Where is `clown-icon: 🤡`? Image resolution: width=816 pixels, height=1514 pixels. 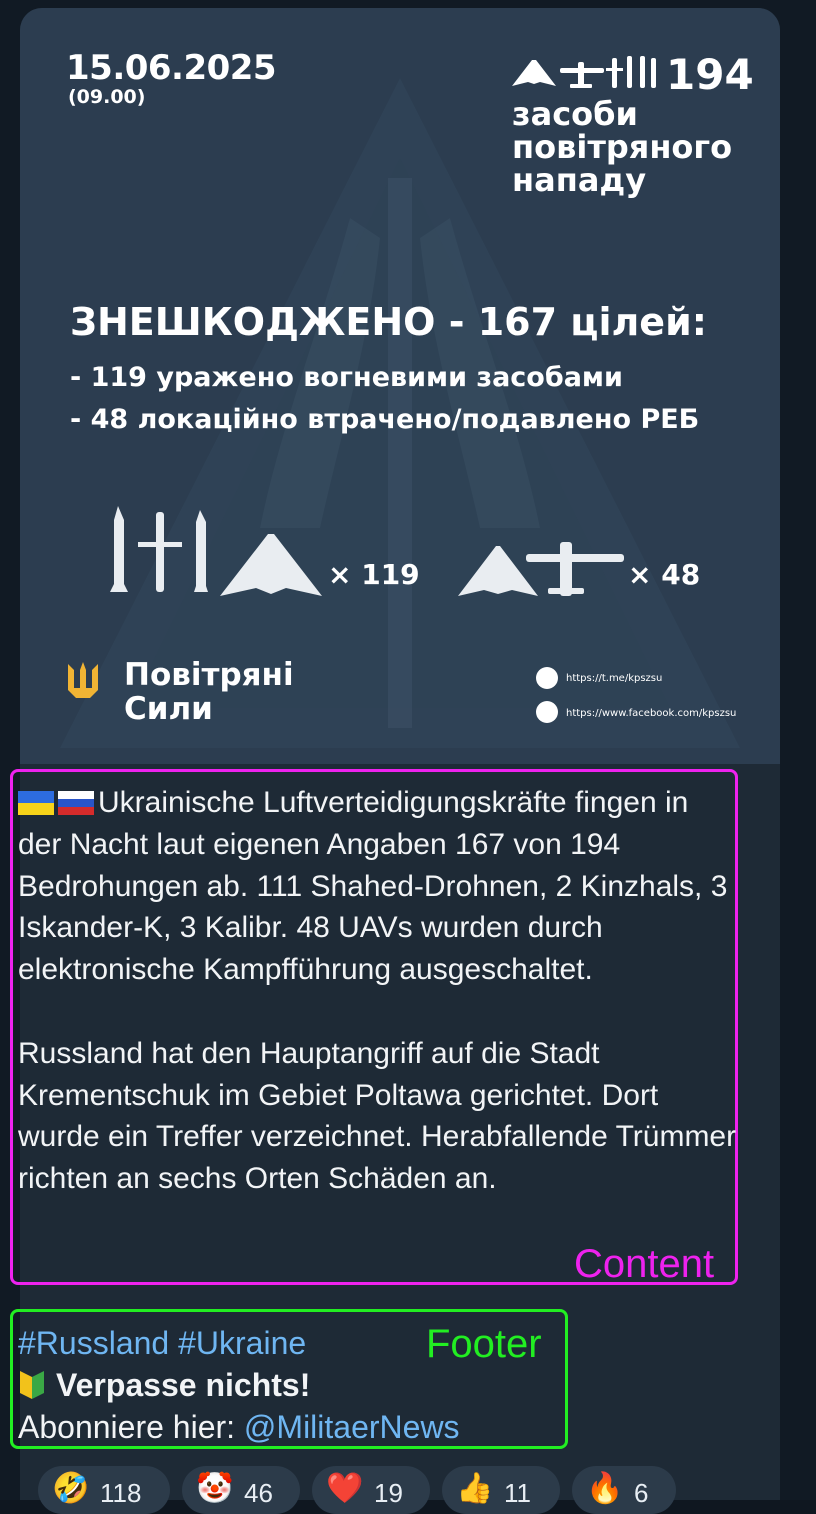 clown-icon: 🤡 is located at coordinates (215, 1488).